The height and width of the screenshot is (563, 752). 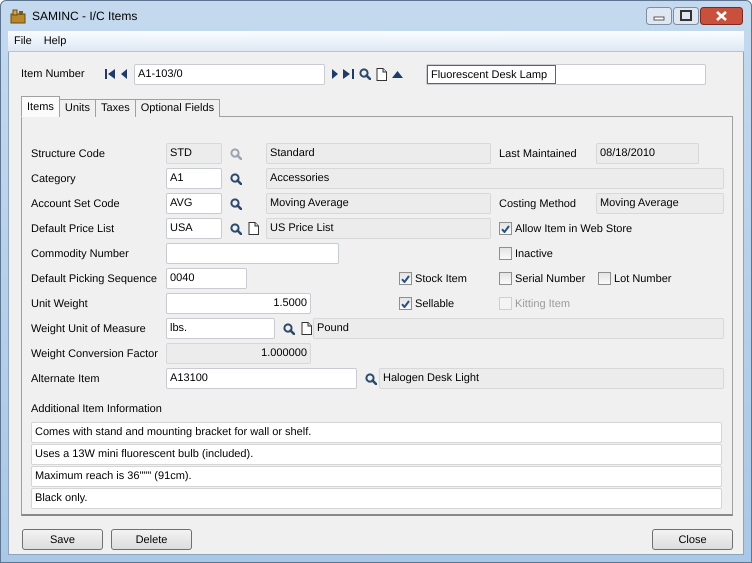 What do you see at coordinates (441, 278) in the screenshot?
I see `checkbox-label: Stock Item` at bounding box center [441, 278].